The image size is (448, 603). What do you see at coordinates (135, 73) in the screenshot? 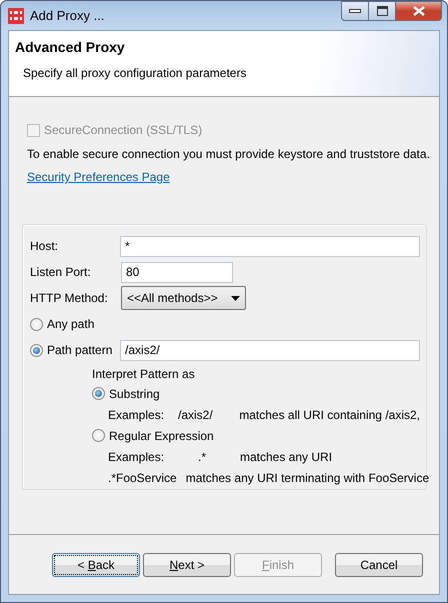
I see `page-description: Specify all proxy configuration parameters` at bounding box center [135, 73].